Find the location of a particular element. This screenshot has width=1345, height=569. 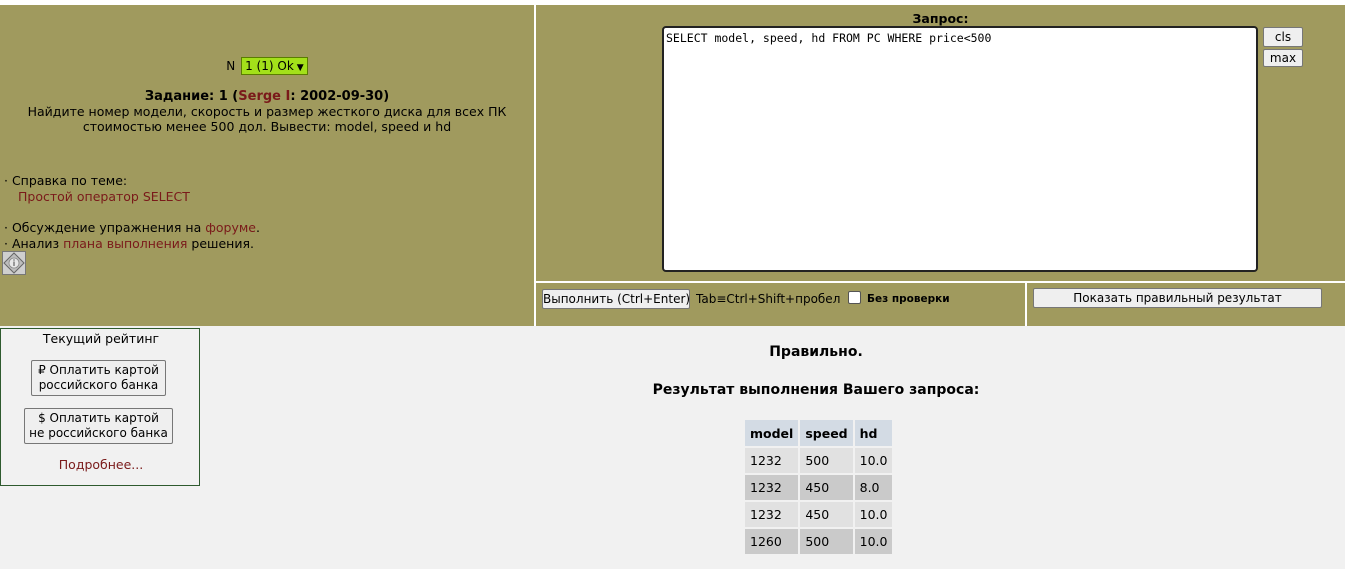

task-author: Serge I is located at coordinates (264, 96).